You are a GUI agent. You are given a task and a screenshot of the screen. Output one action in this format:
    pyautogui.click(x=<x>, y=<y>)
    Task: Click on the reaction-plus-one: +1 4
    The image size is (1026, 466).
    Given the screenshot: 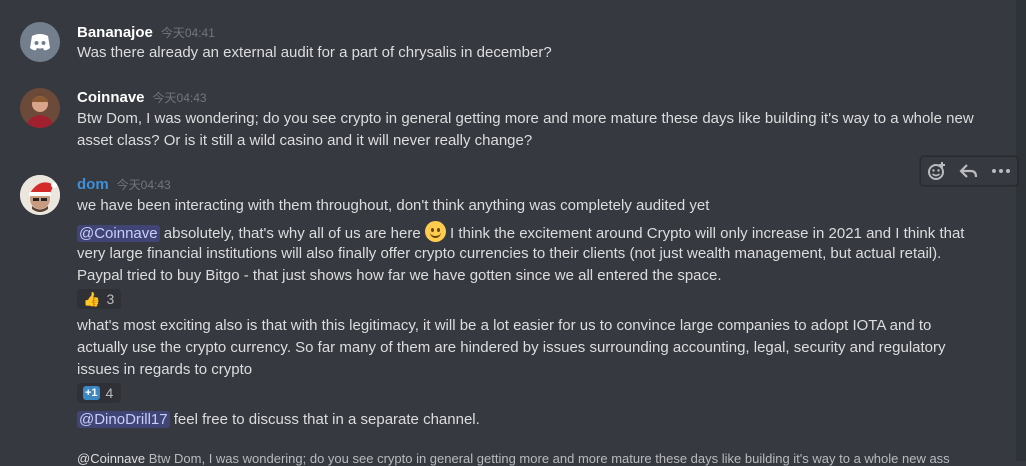 What is the action you would take?
    pyautogui.click(x=99, y=393)
    